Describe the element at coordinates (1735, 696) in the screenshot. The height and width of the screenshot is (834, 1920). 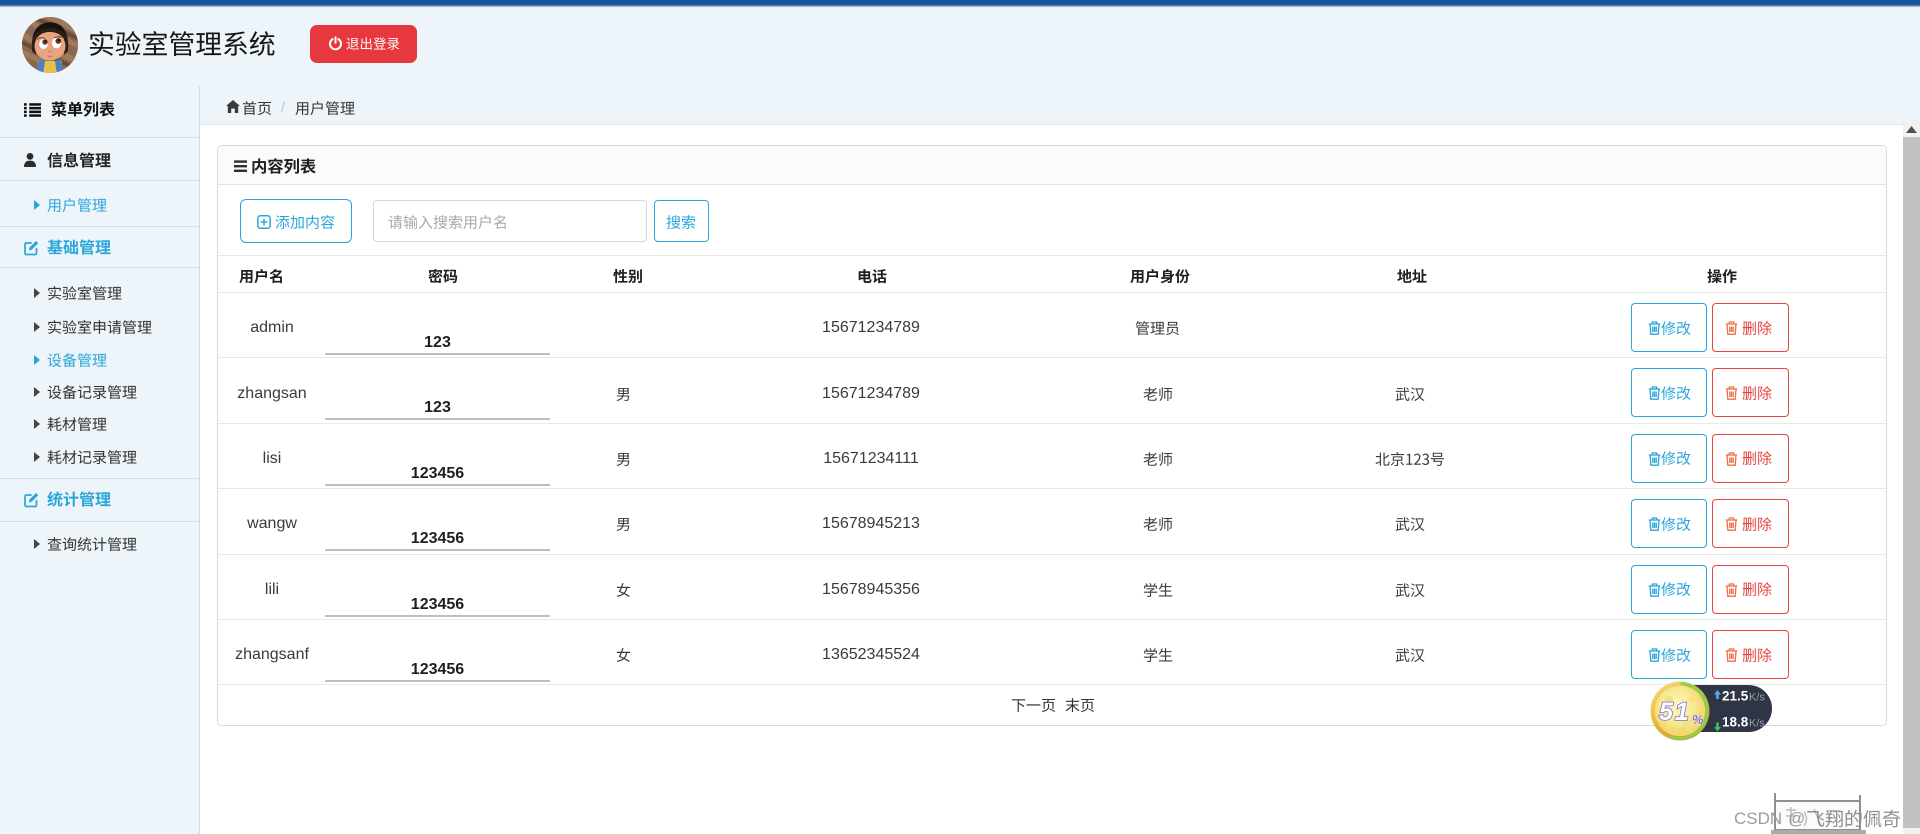
I see `svg-text: 21.5` at that location.